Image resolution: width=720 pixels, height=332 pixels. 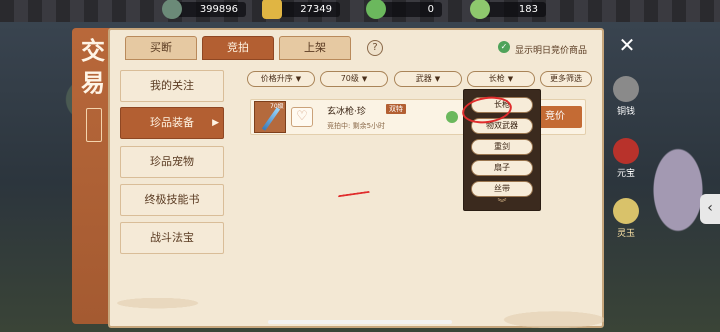 What do you see at coordinates (271, 119) in the screenshot?
I see `spear-blade` at bounding box center [271, 119].